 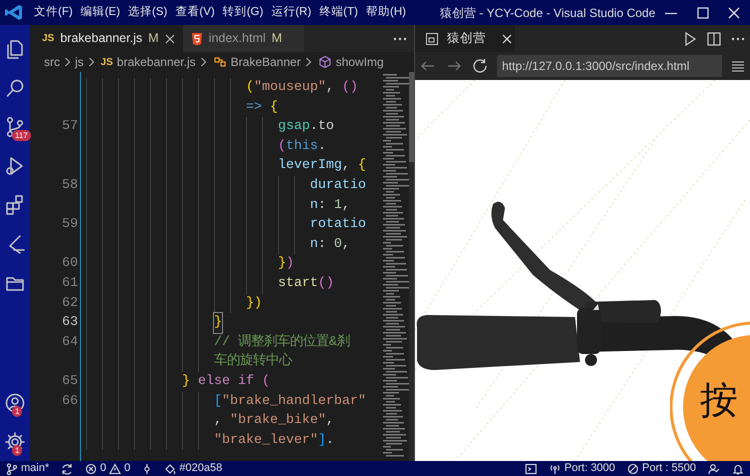 I want to click on menu-item: 查看(V), so click(x=195, y=13).